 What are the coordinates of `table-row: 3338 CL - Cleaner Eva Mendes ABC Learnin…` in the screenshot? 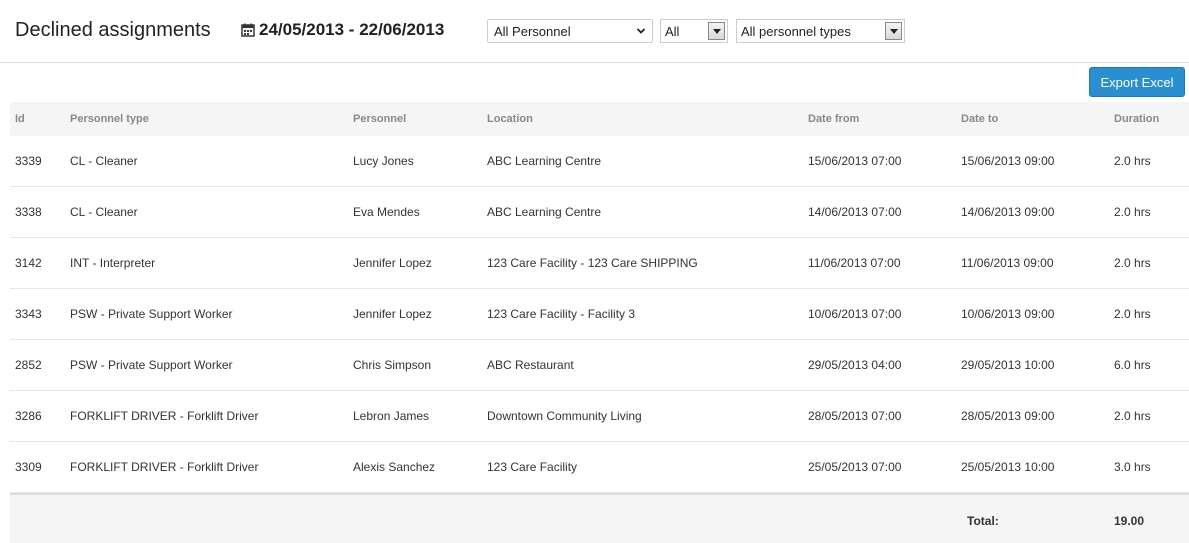 It's located at (599, 212).